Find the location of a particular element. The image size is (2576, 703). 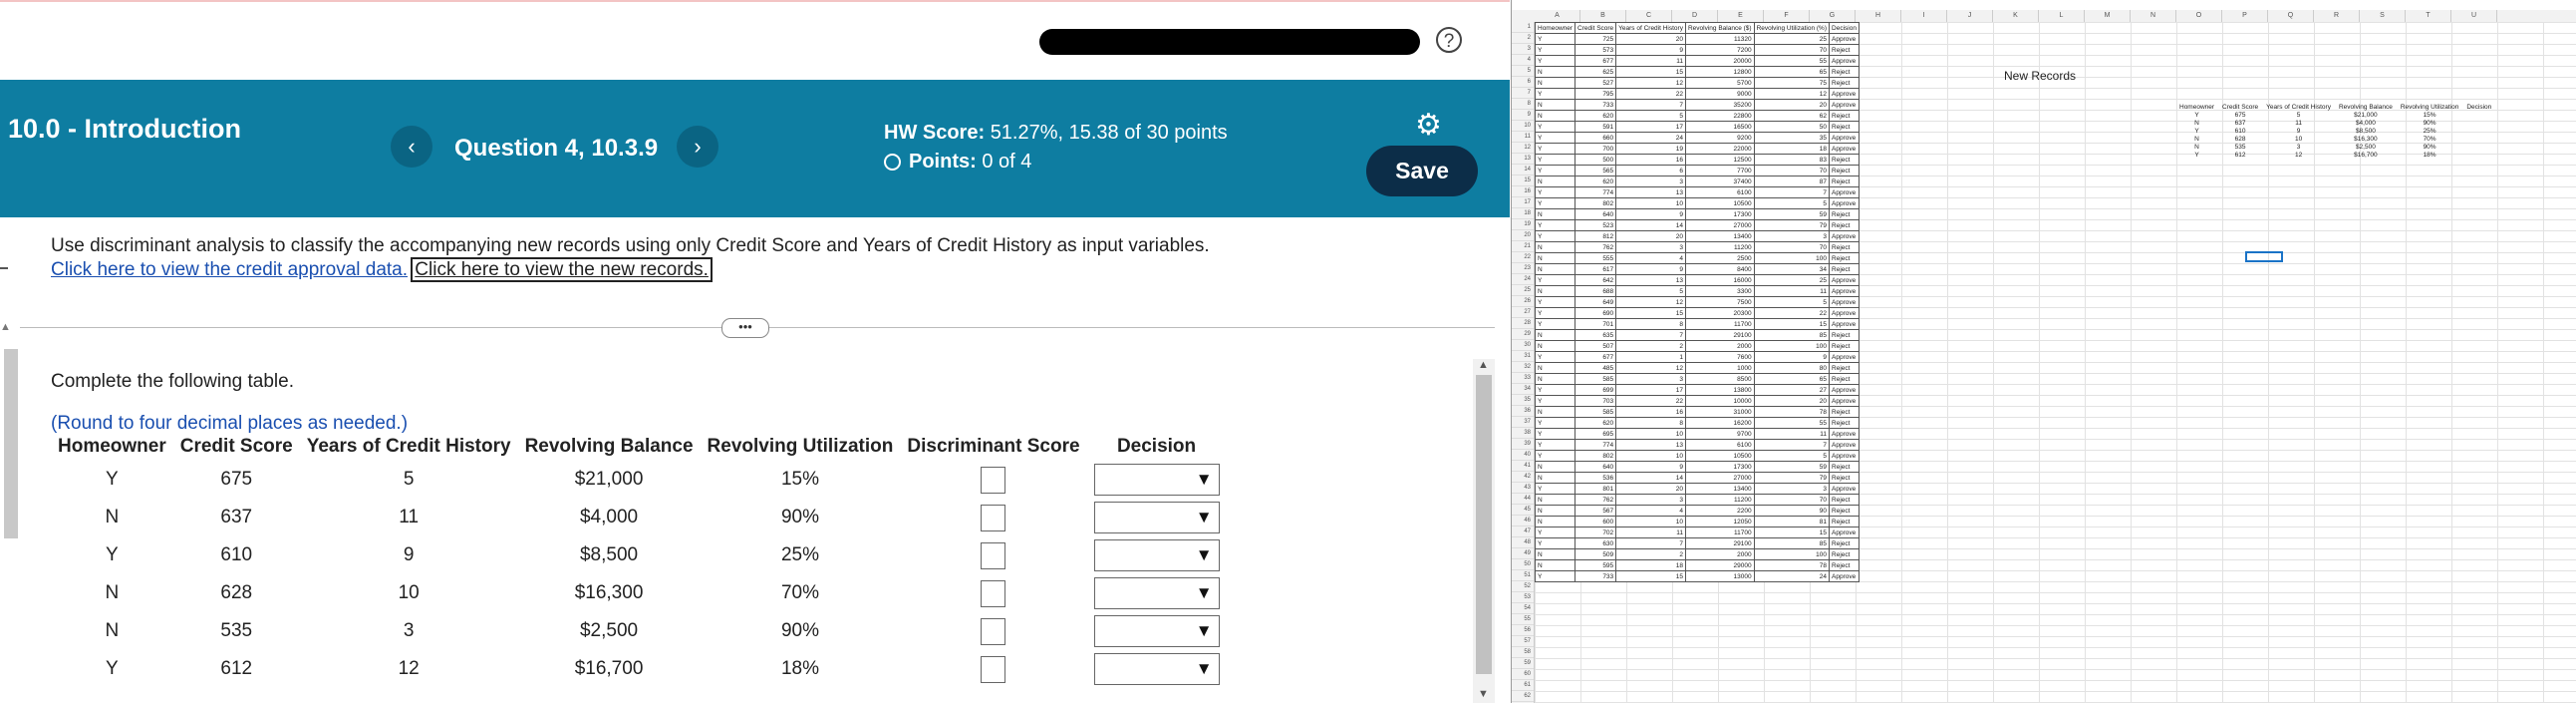

row-header: 42 is located at coordinates (1523, 477).